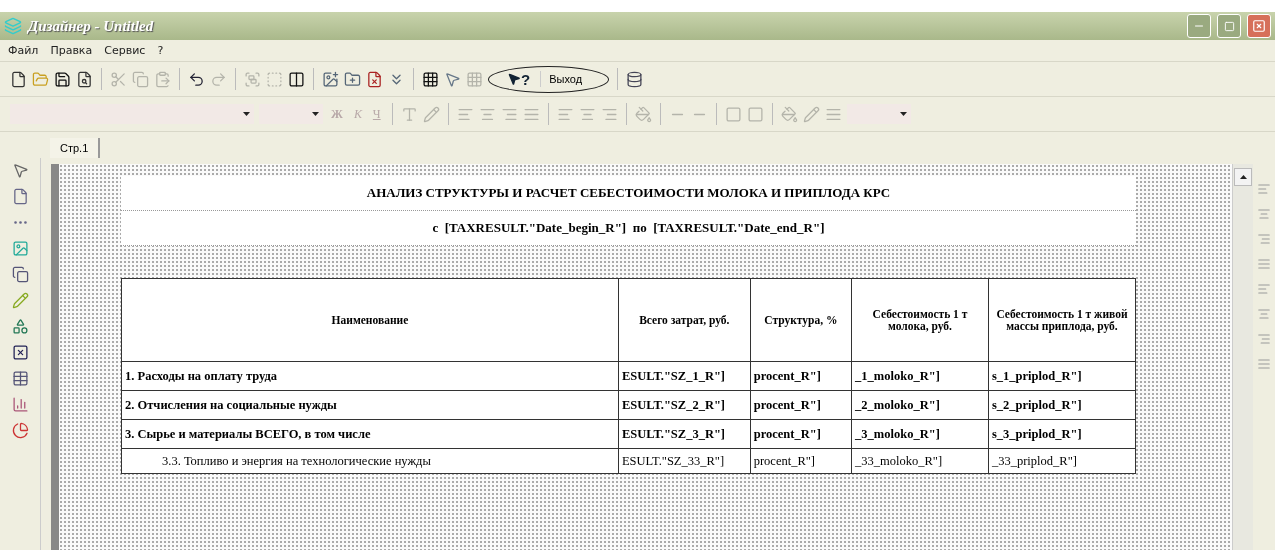 This screenshot has width=1275, height=550. What do you see at coordinates (1062, 461) in the screenshot?
I see `table-cell: _33_priplod_R"]` at bounding box center [1062, 461].